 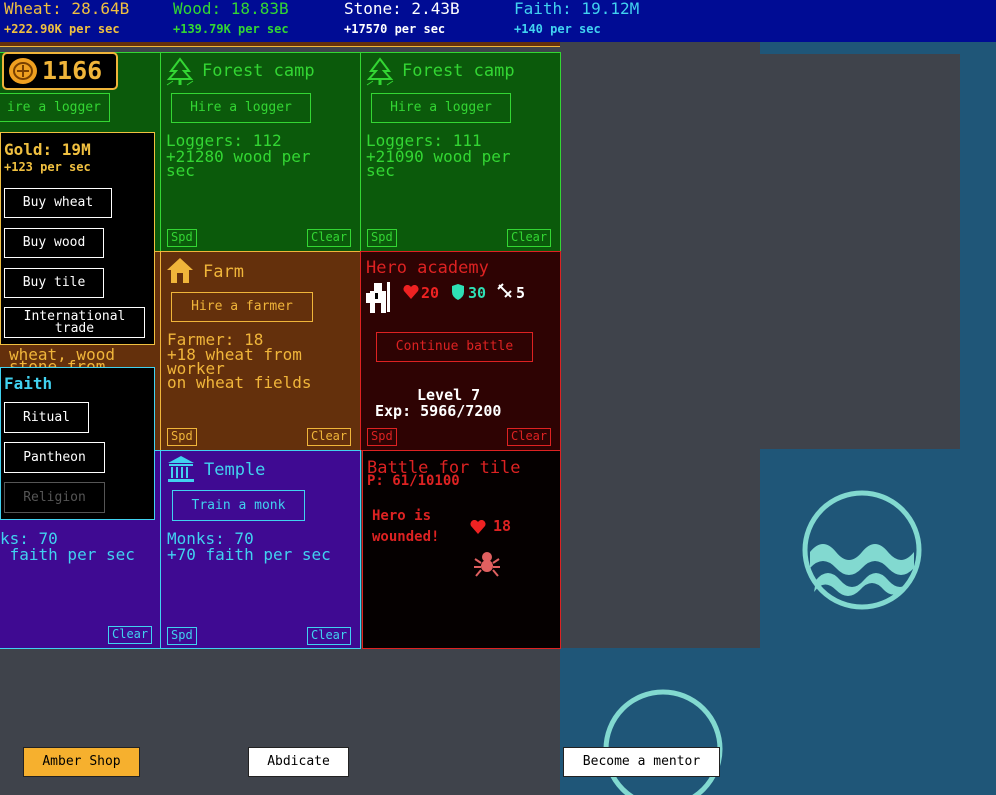 I want to click on faith-panel: Faith Ritual Pantheon Religion, so click(x=77, y=443).